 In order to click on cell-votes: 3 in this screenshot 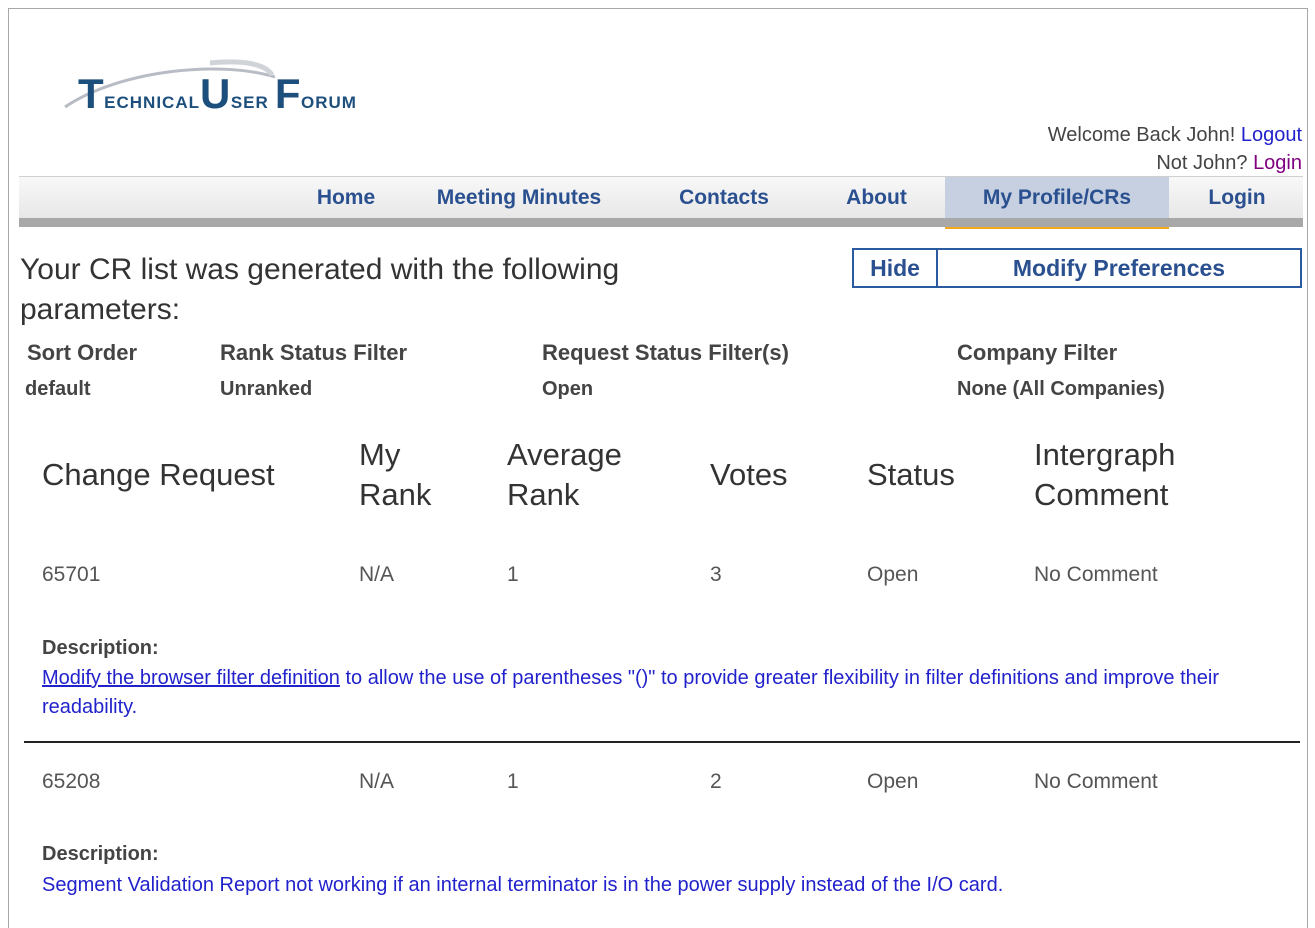, I will do `click(716, 574)`.